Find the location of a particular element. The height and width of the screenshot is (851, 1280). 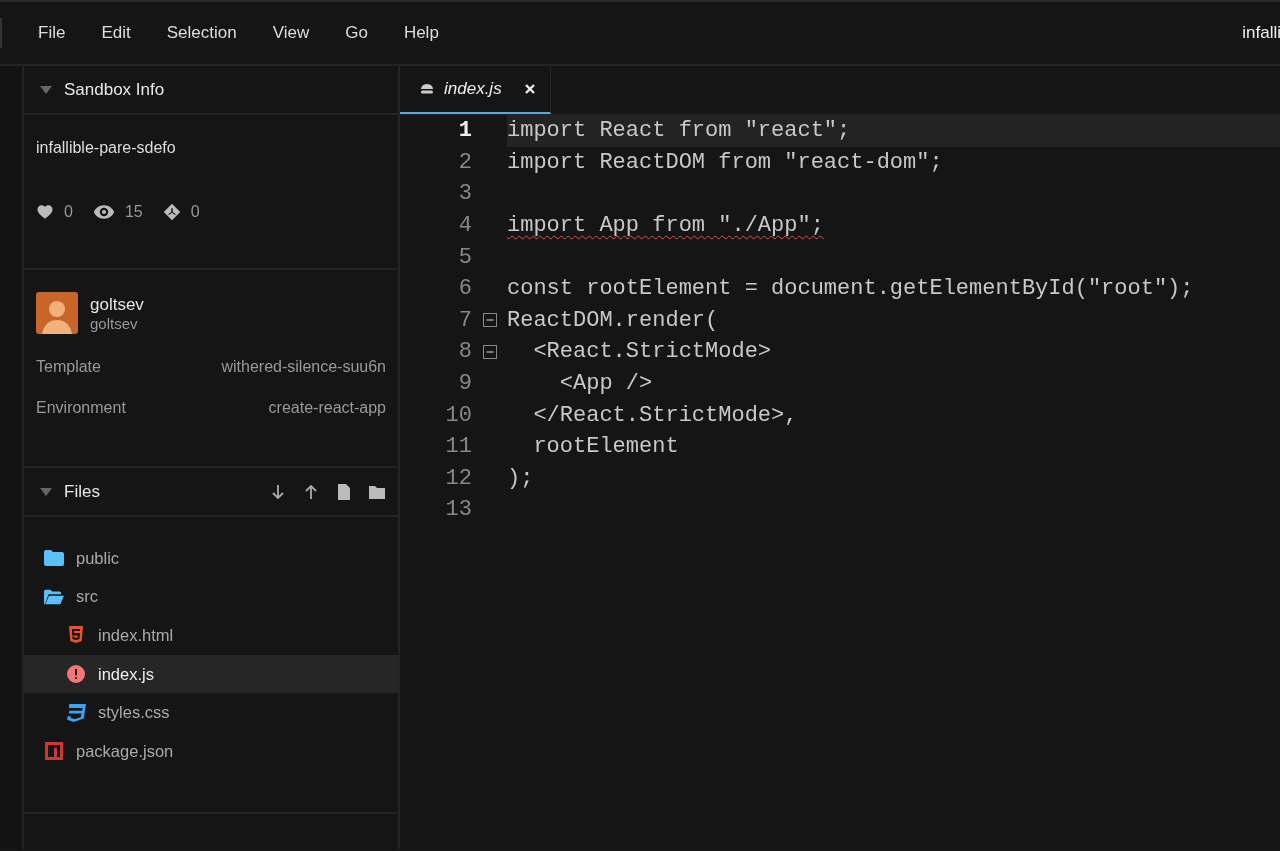

code-line: const rootElement = document.getElementById("root"); is located at coordinates (850, 289).